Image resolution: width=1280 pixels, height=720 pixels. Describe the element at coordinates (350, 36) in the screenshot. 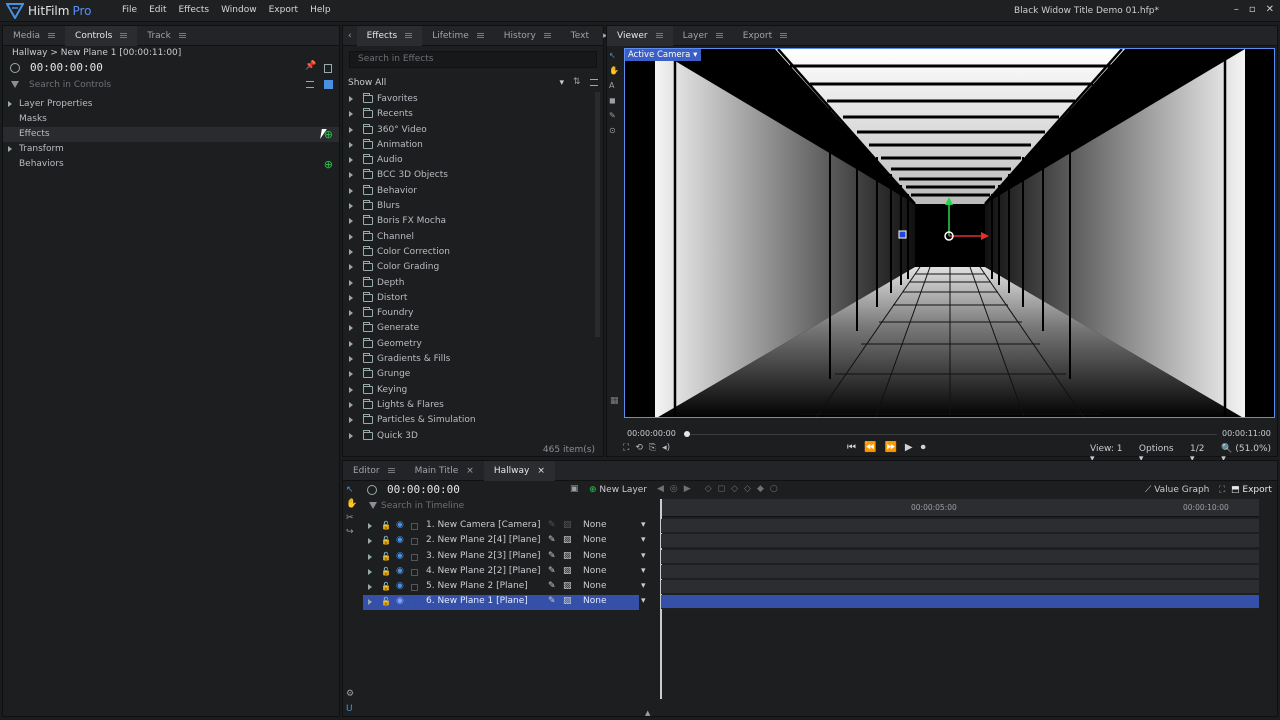

I see `tab-scroll-left-icon: ‹` at that location.